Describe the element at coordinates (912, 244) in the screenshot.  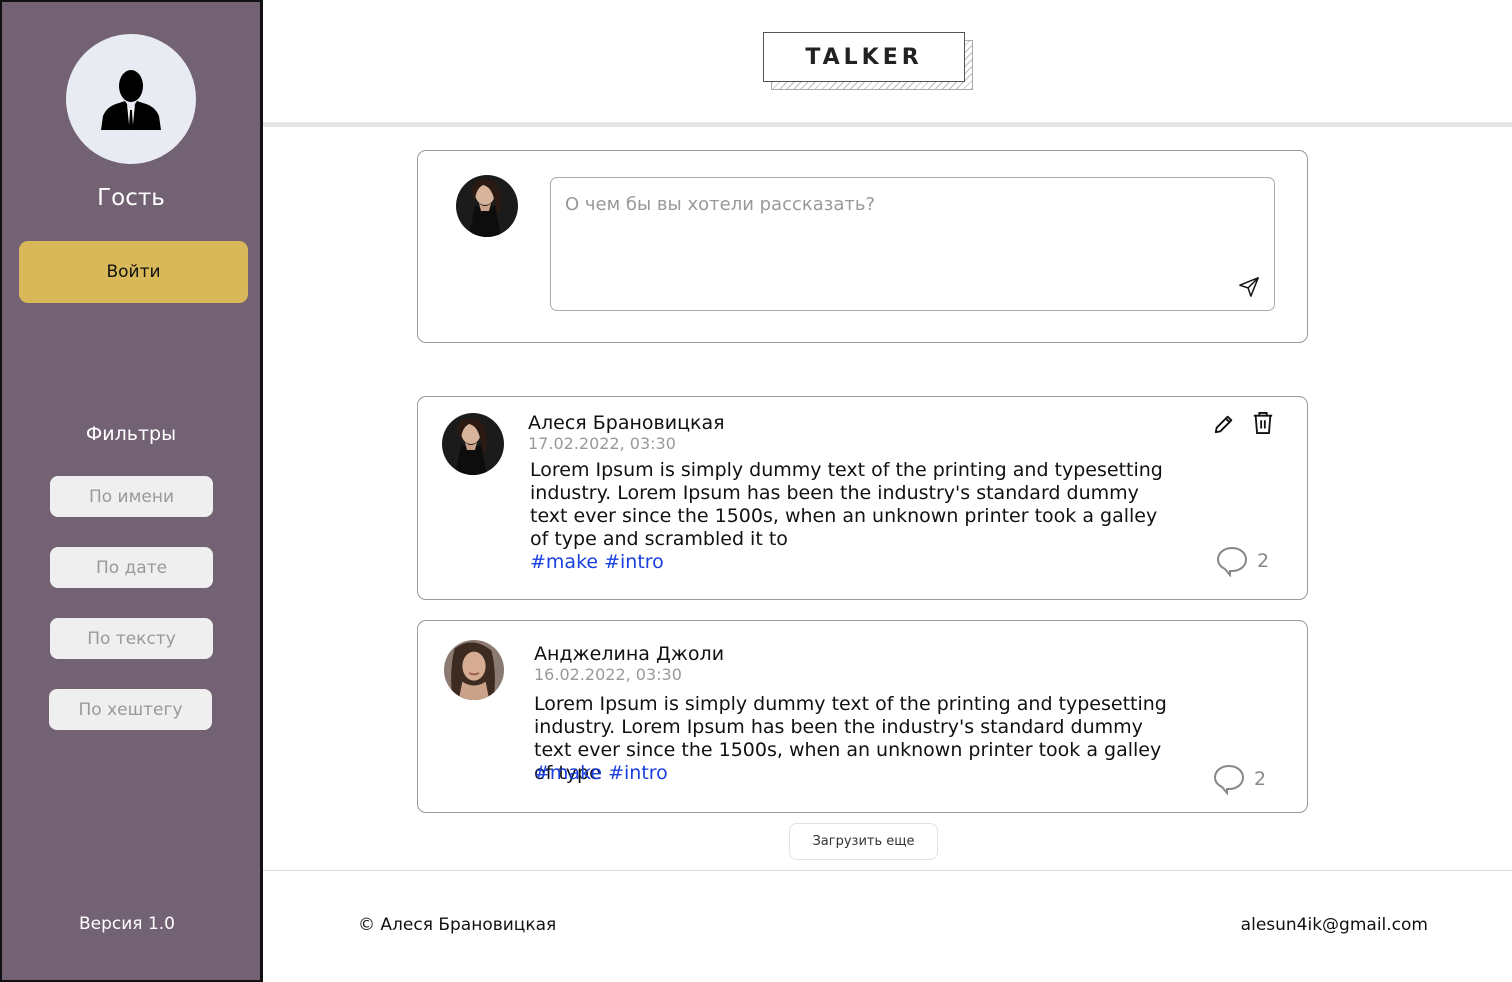
I see `post-input: О чем бы вы хотели рассказать?` at that location.